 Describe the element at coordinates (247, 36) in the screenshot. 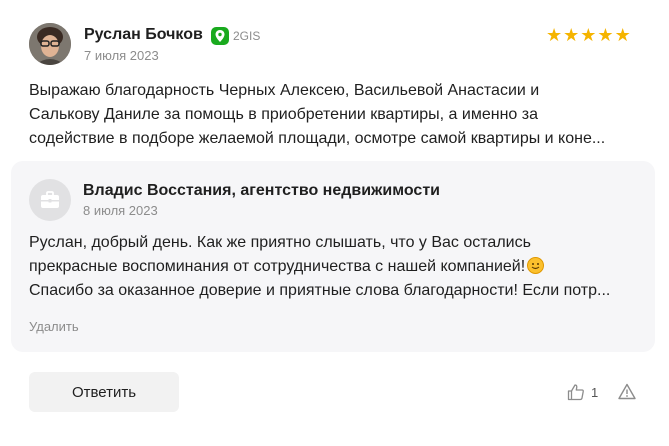

I see `source-label: 2GIS` at that location.